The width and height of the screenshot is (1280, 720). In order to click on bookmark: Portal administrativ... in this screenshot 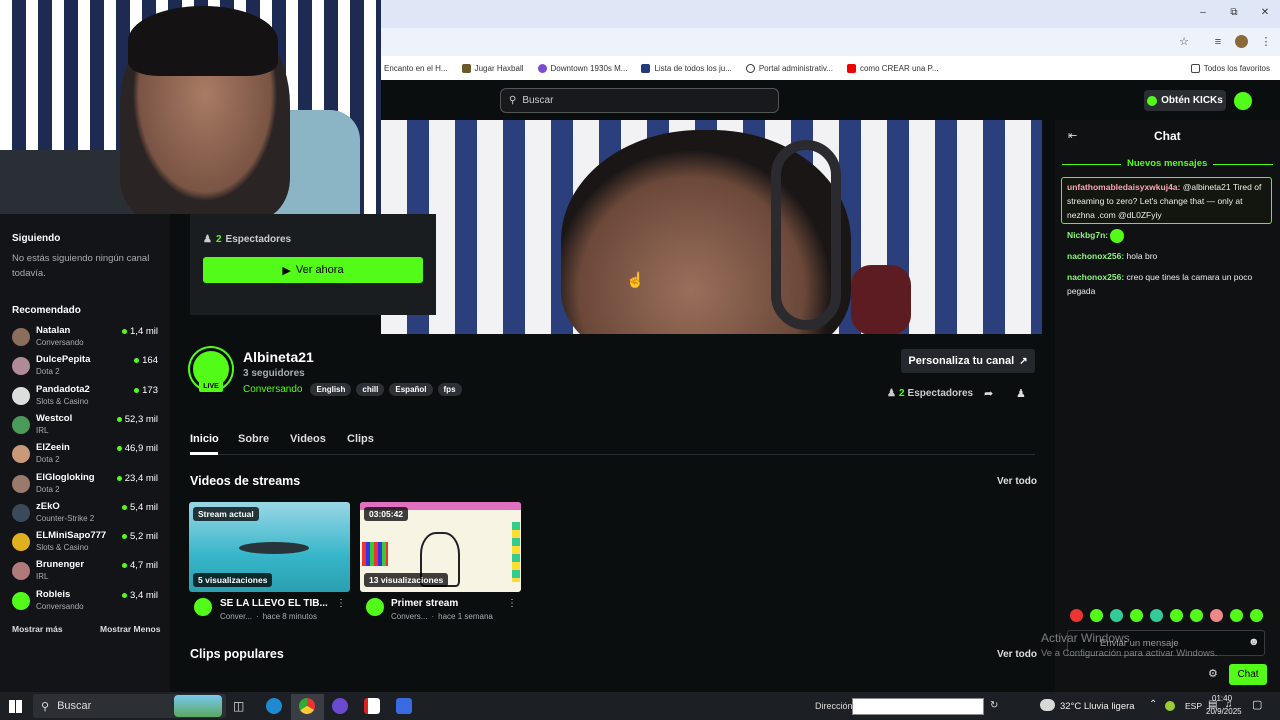, I will do `click(789, 68)`.